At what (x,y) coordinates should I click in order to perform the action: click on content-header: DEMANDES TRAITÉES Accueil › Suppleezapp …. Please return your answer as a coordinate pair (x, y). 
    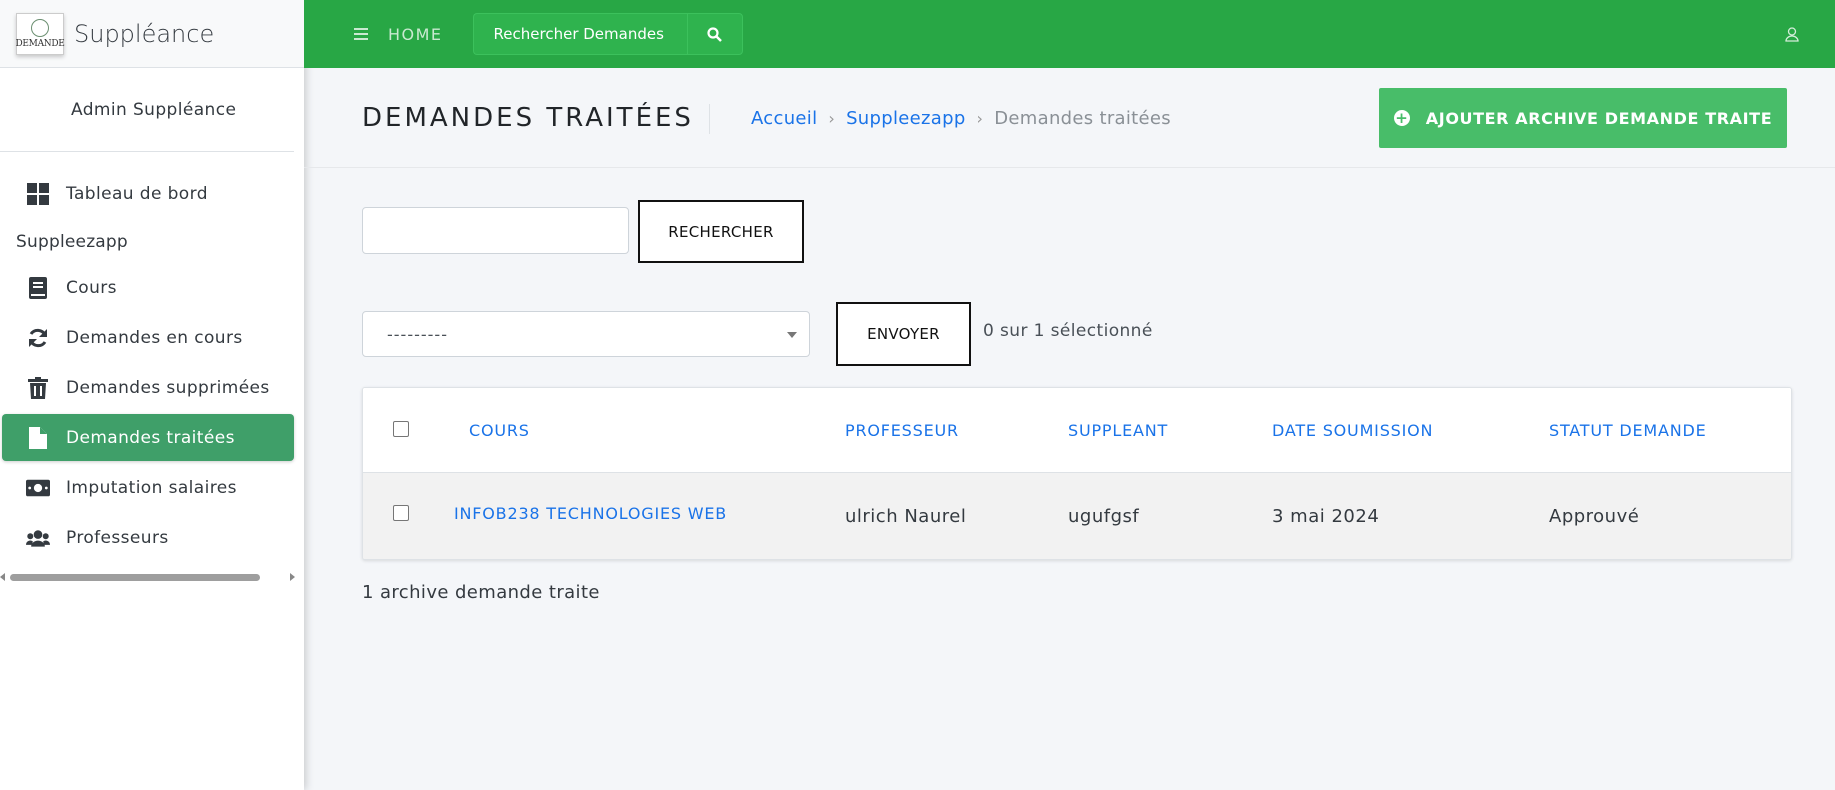
    Looking at the image, I should click on (1069, 118).